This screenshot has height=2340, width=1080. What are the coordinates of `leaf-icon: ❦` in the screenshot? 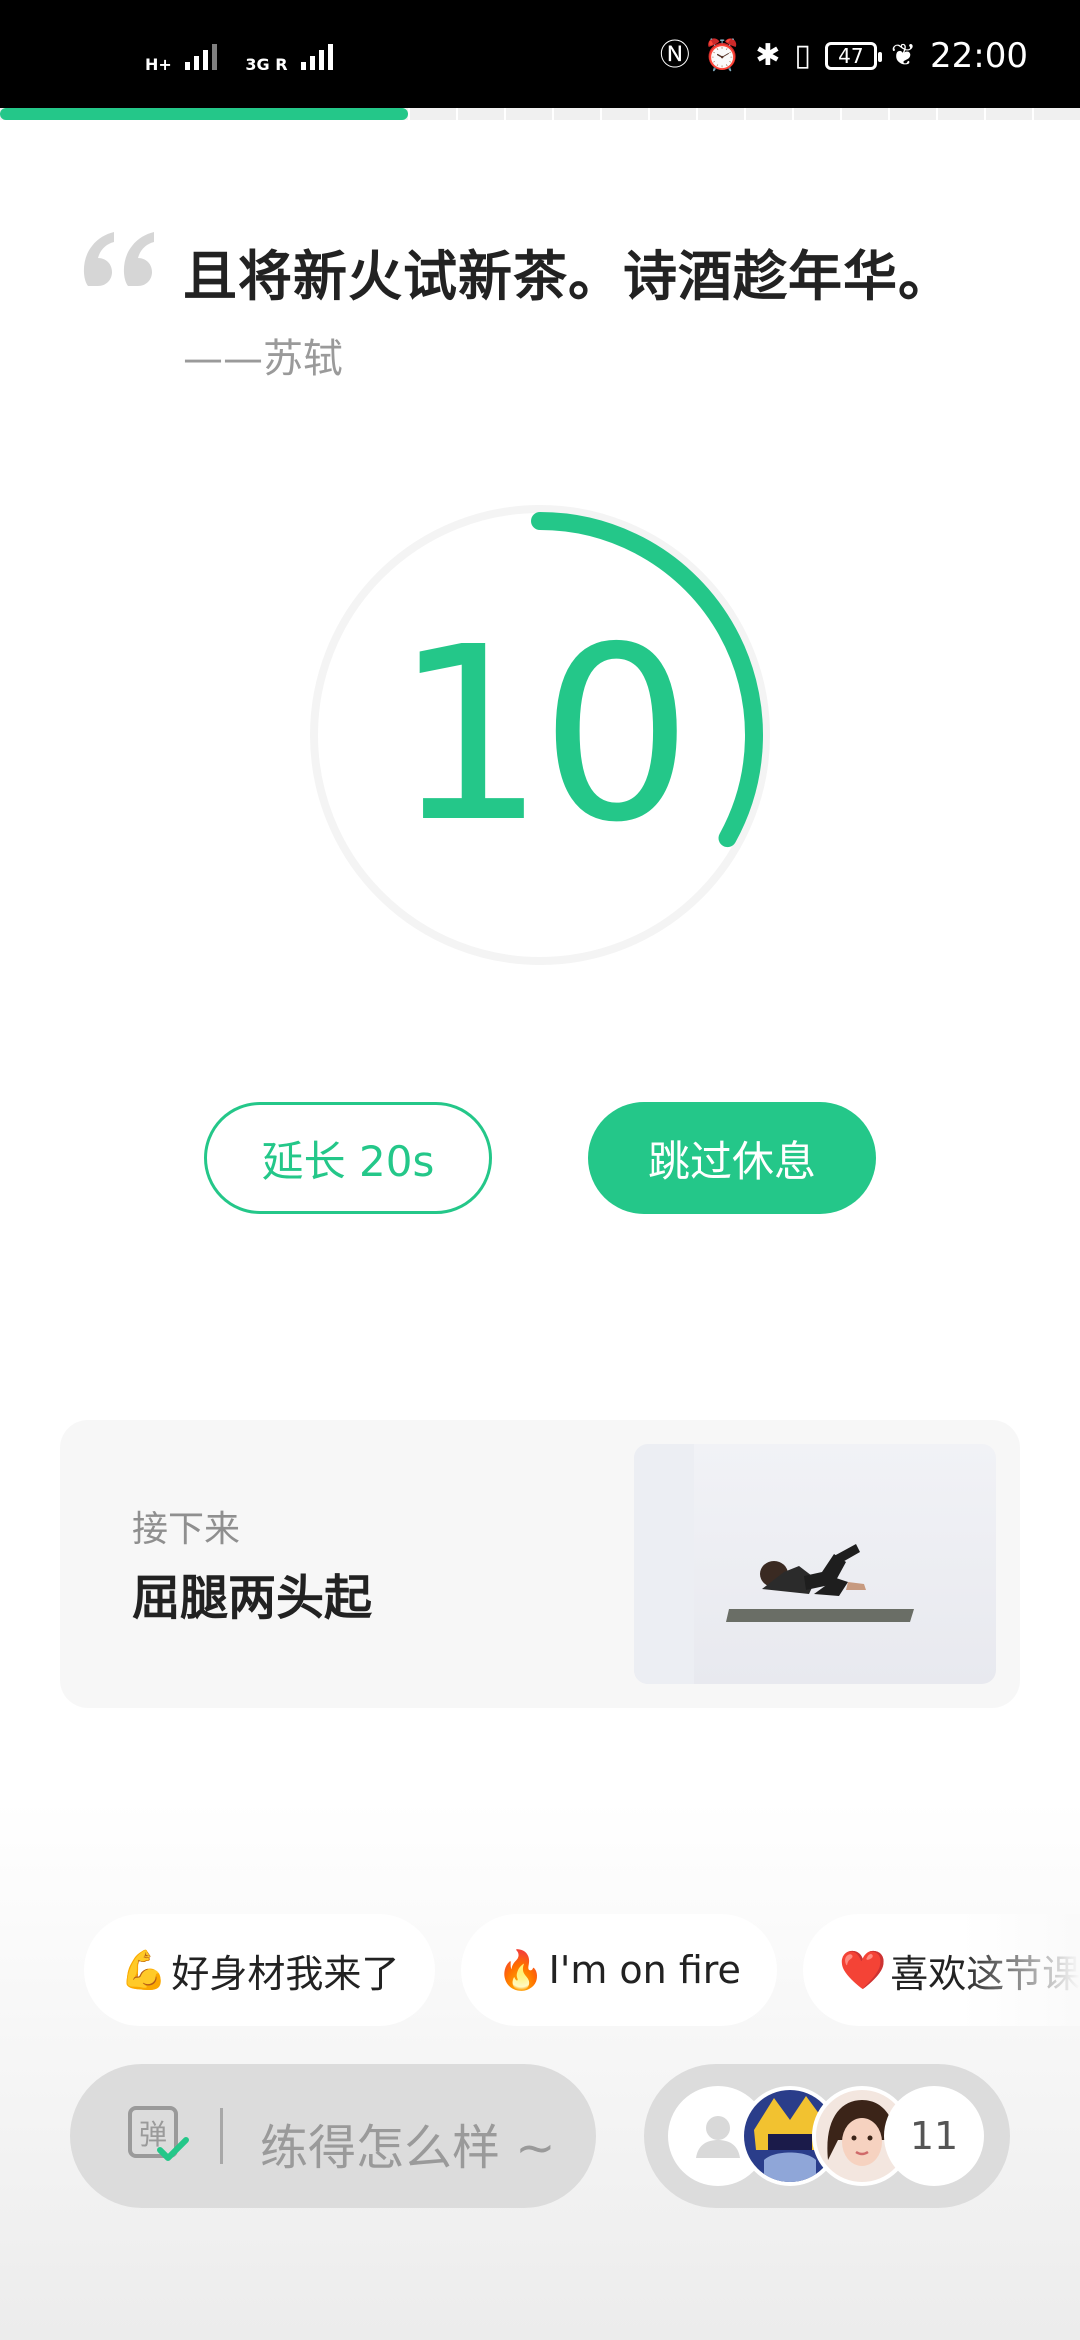 It's located at (903, 55).